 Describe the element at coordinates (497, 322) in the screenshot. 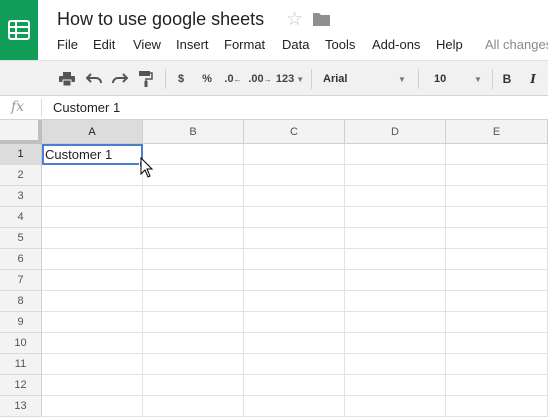

I see `cell-e9` at that location.